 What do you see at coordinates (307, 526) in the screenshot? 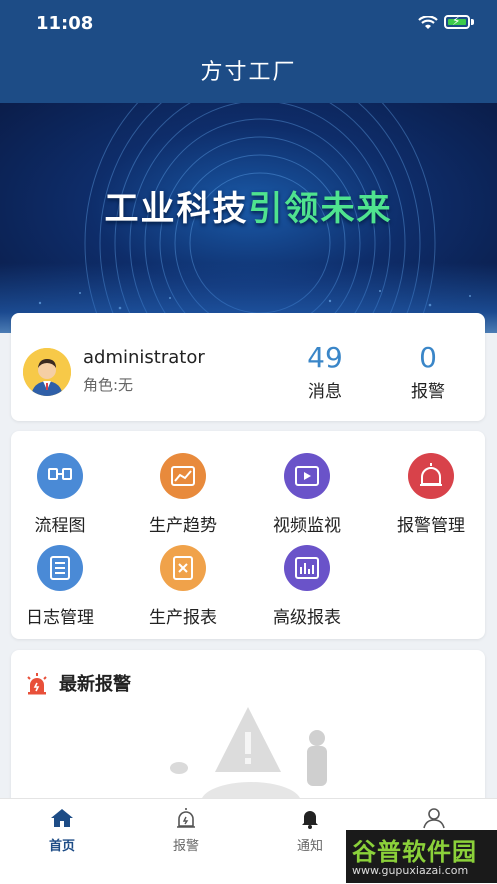
I see `func-video-monitor-label: 视频监视` at bounding box center [307, 526].